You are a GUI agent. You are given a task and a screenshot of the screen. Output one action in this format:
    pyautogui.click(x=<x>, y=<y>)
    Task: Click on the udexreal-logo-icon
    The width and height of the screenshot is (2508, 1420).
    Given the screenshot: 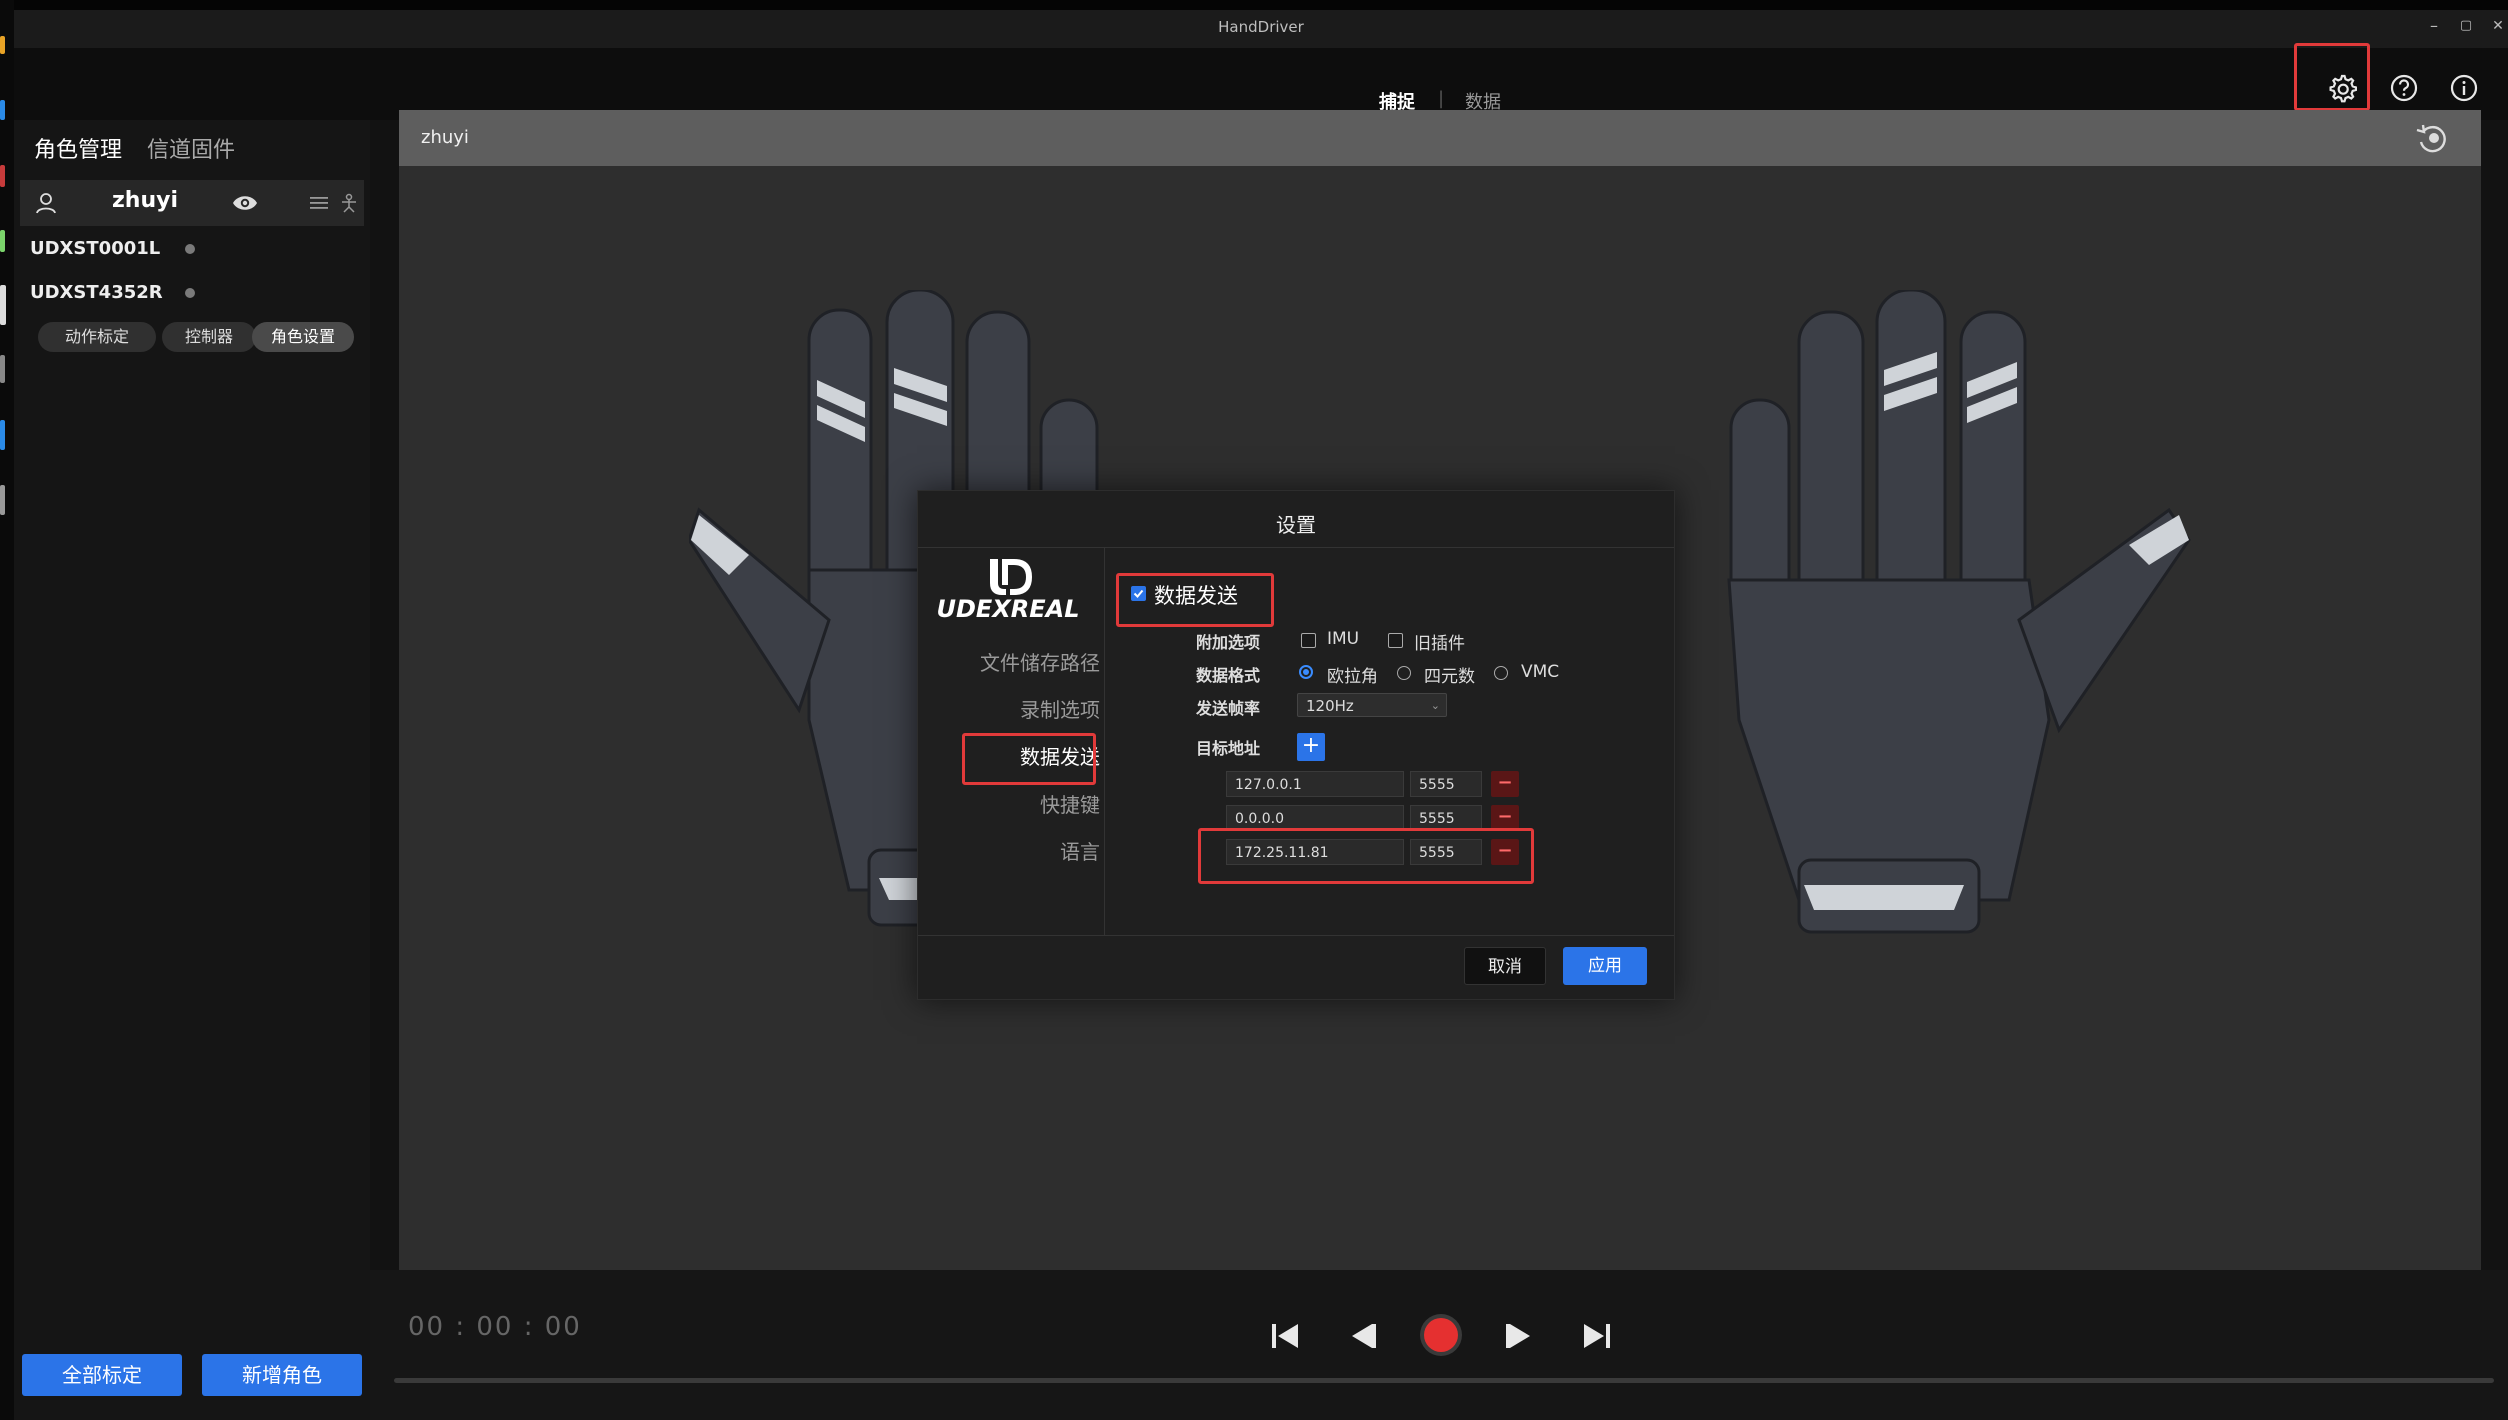 What is the action you would take?
    pyautogui.click(x=1011, y=577)
    